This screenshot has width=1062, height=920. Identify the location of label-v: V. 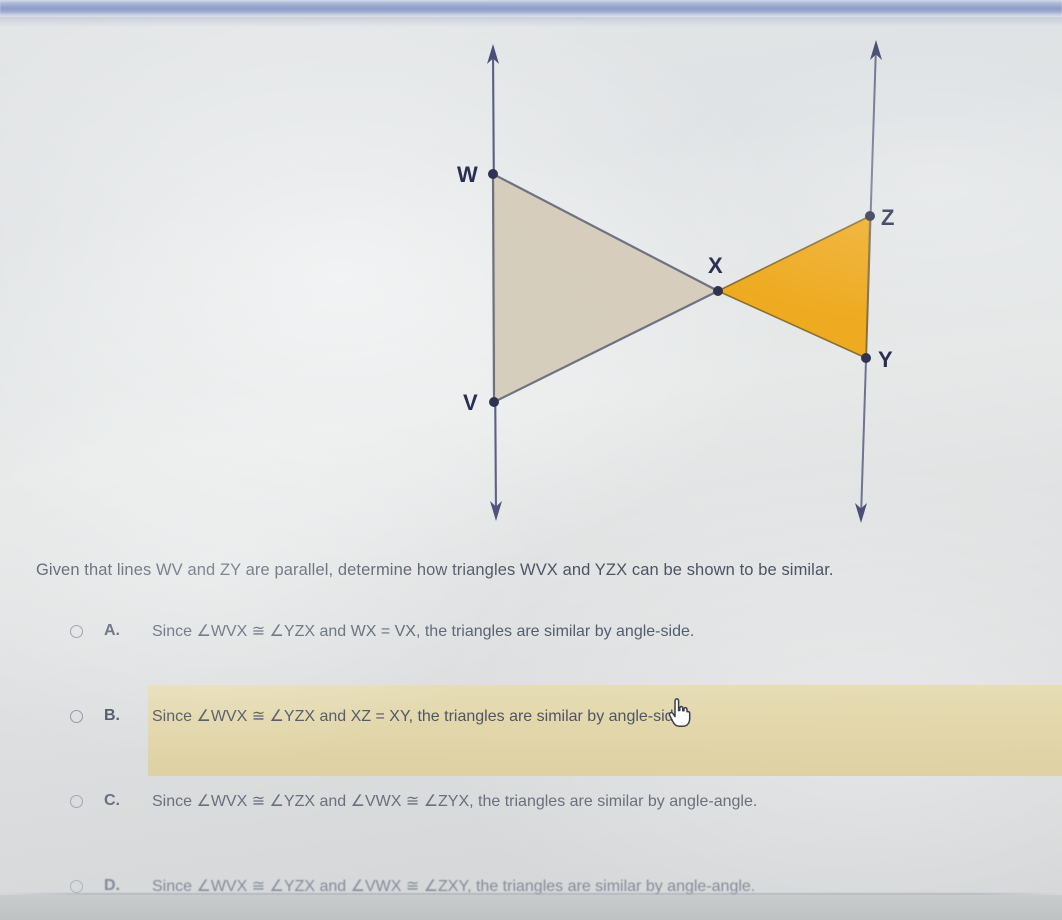
(470, 402).